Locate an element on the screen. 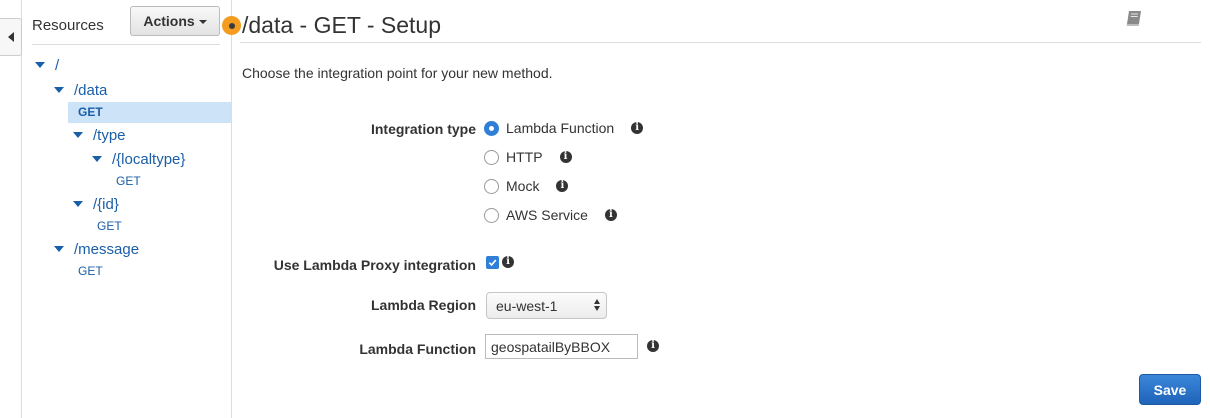 The height and width of the screenshot is (418, 1210). tree-node-id: /{id} is located at coordinates (96, 204).